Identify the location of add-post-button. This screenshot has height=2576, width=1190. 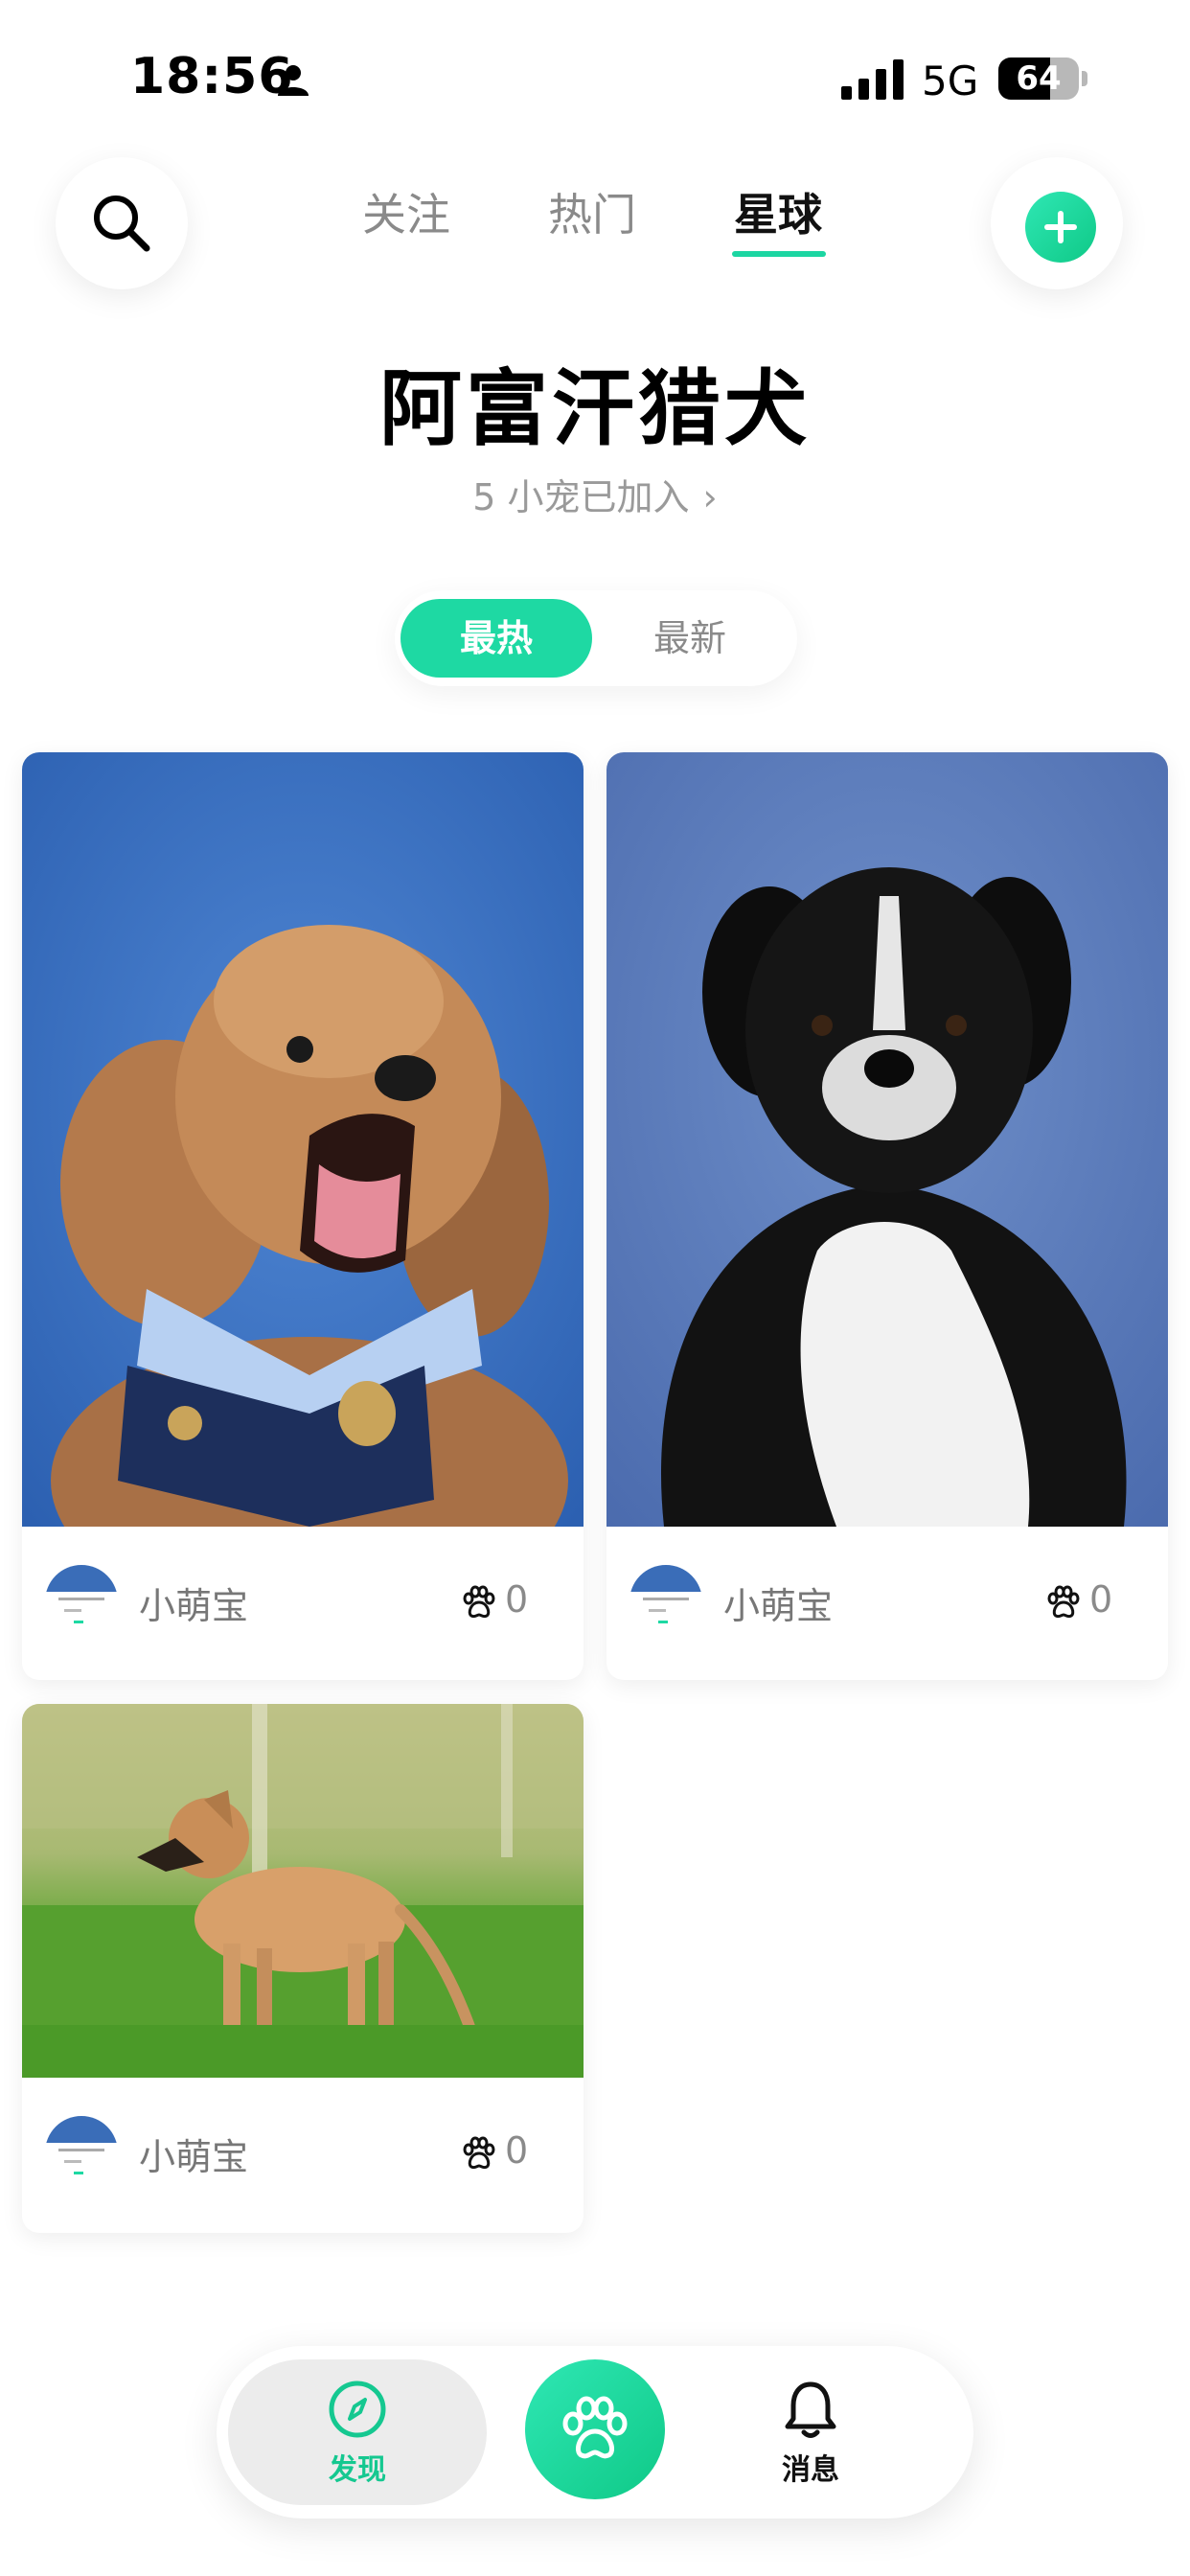
(1057, 223).